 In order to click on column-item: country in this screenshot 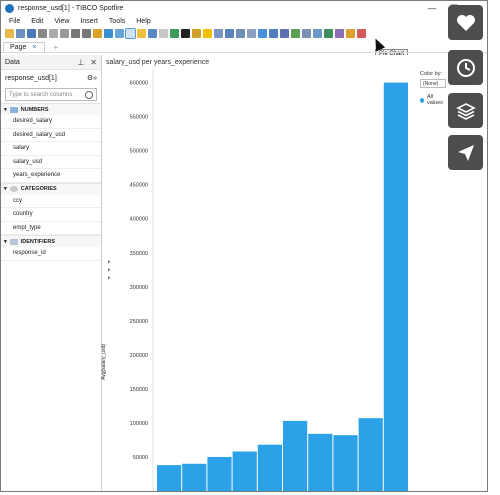, I will do `click(51, 215)`.